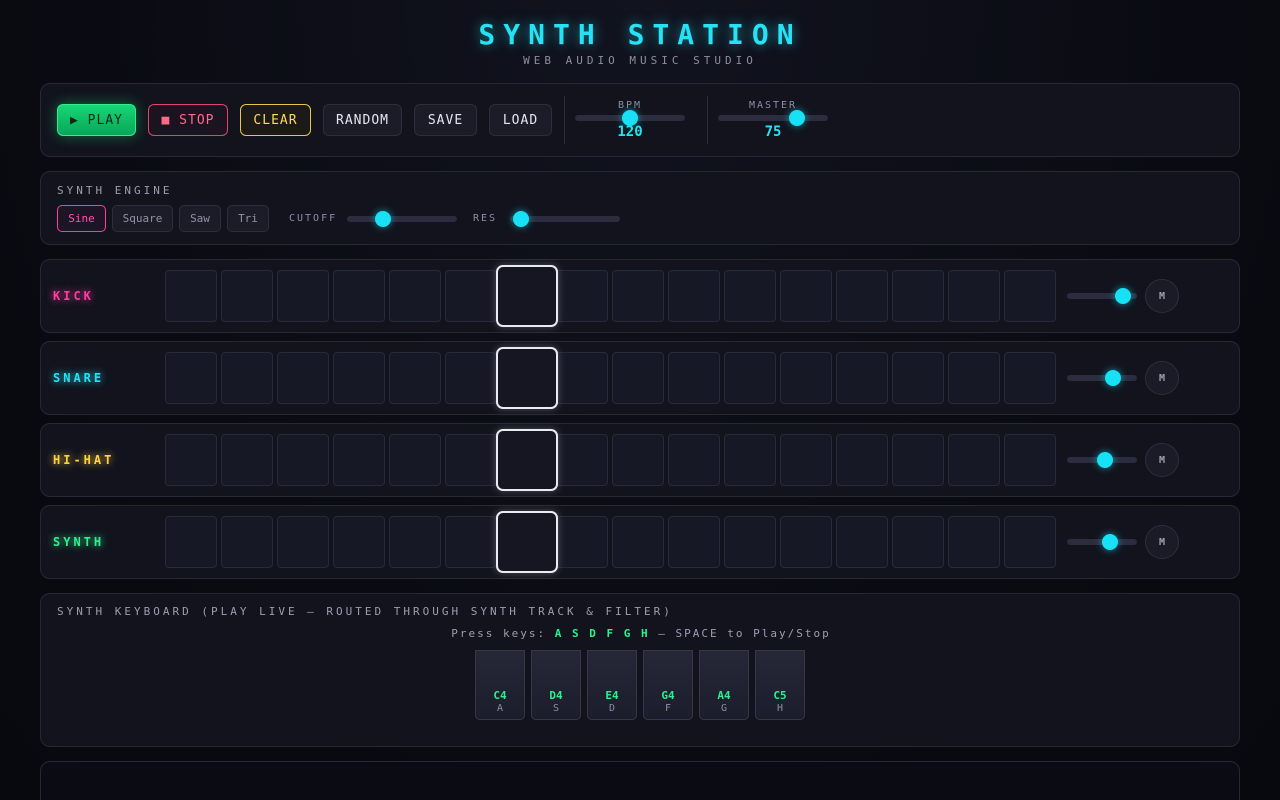 This screenshot has width=1280, height=800. I want to click on stop-button: ■ STOP, so click(188, 120).